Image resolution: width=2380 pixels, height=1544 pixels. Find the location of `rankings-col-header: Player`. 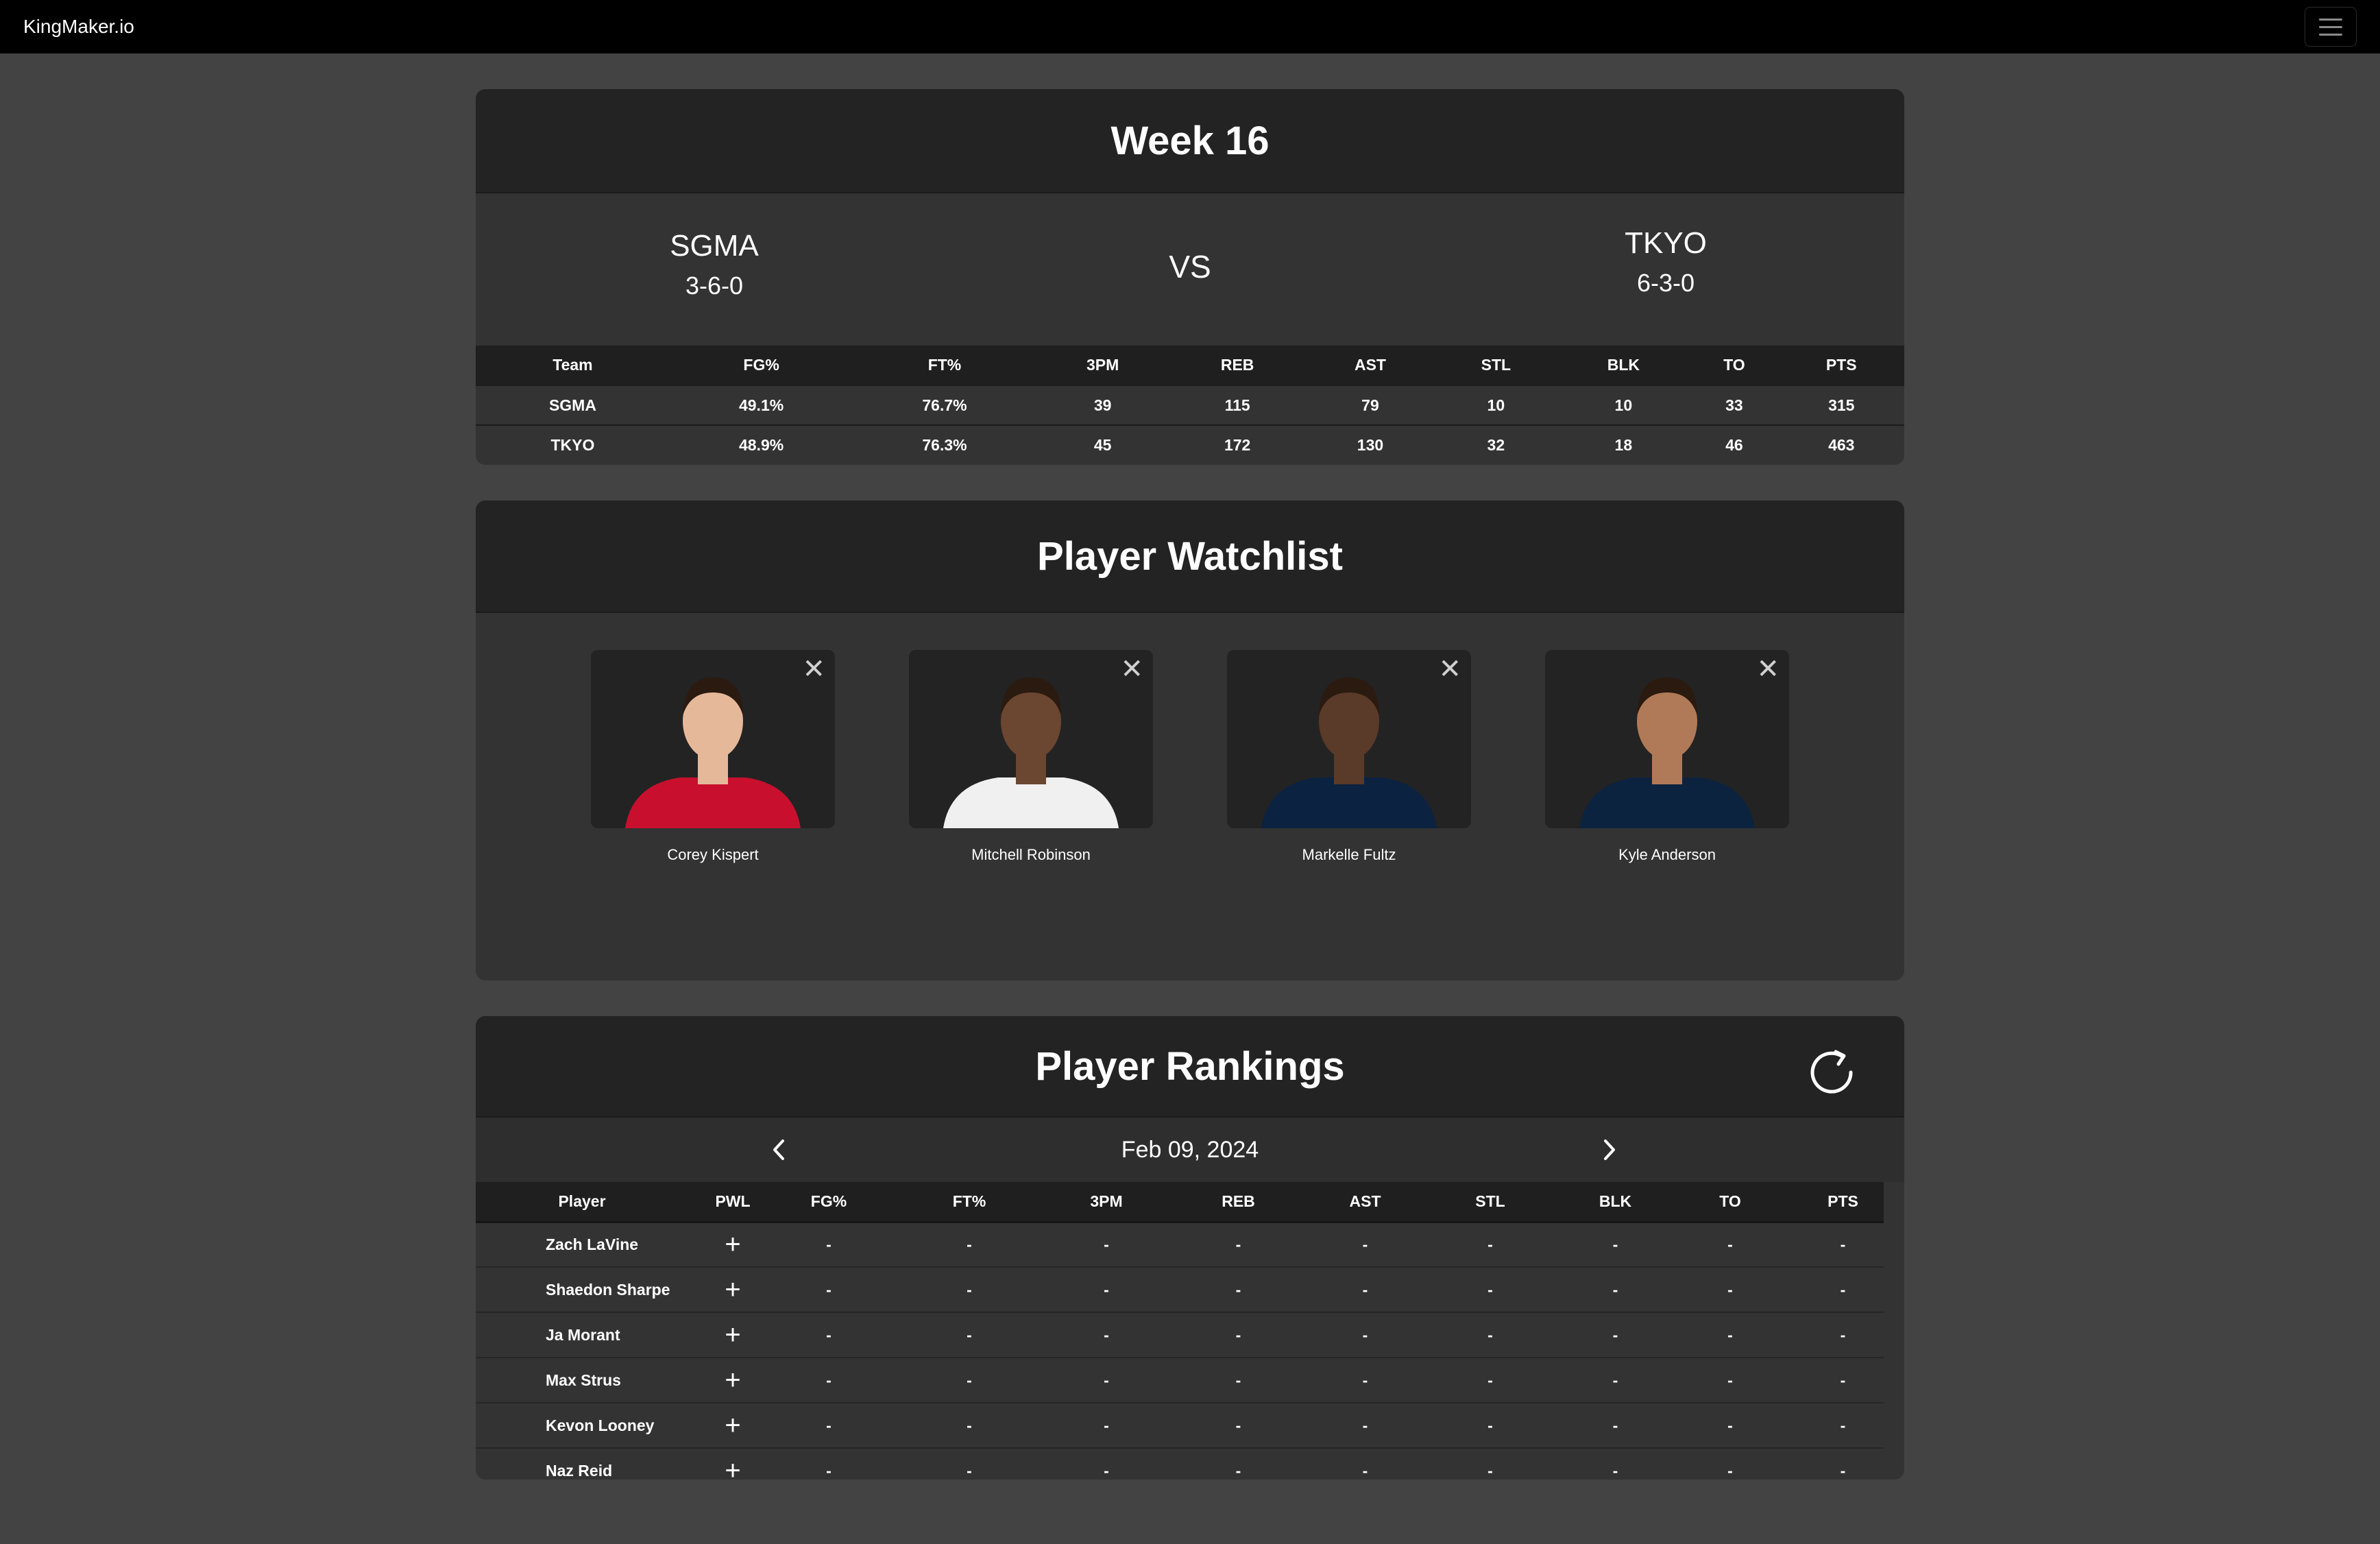

rankings-col-header: Player is located at coordinates (582, 1201).